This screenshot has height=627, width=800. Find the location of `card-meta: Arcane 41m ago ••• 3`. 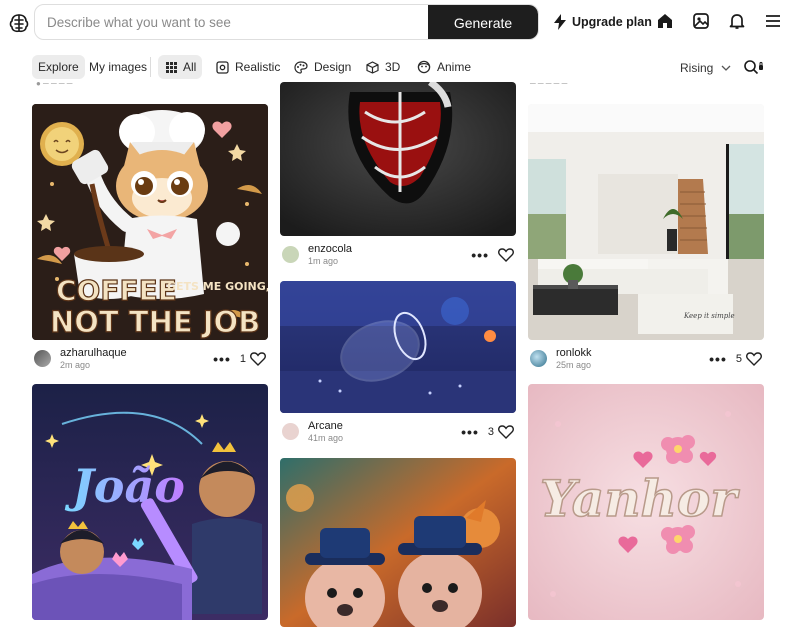

card-meta: Arcane 41m ago ••• 3 is located at coordinates (398, 435).